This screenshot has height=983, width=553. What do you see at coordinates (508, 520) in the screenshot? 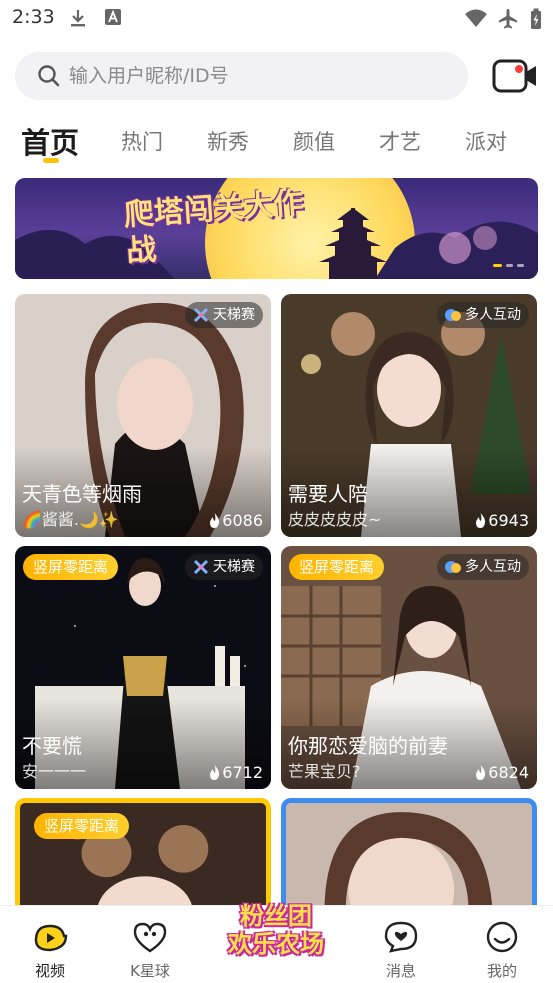
I see `heat-value: 6943` at bounding box center [508, 520].